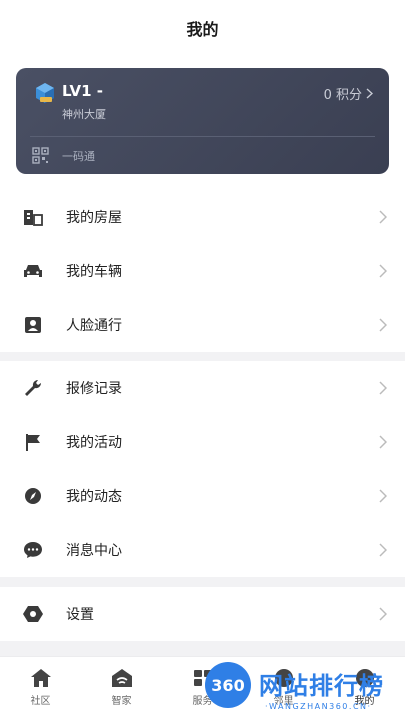 The image size is (405, 720). What do you see at coordinates (202, 217) in the screenshot?
I see `menu-item-my-house: 我的房屋` at bounding box center [202, 217].